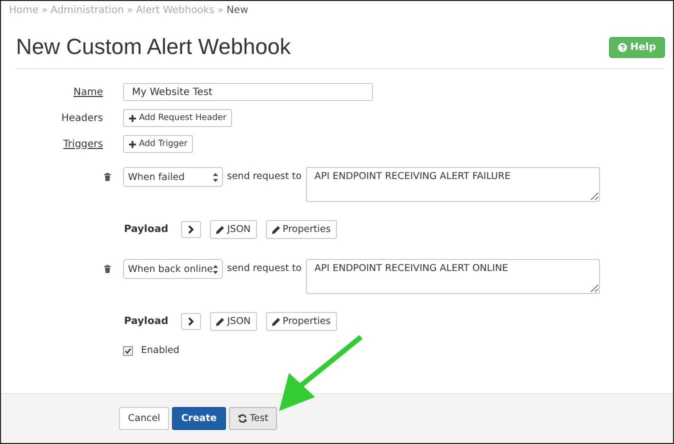 The image size is (674, 444). What do you see at coordinates (82, 144) in the screenshot?
I see `field-label: Triggers` at bounding box center [82, 144].